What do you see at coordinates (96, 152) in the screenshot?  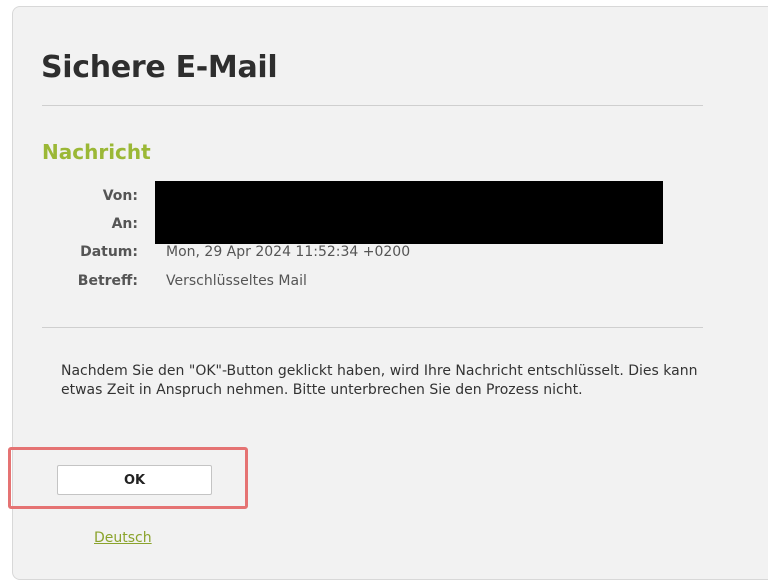 I see `message-heading: Nachricht` at bounding box center [96, 152].